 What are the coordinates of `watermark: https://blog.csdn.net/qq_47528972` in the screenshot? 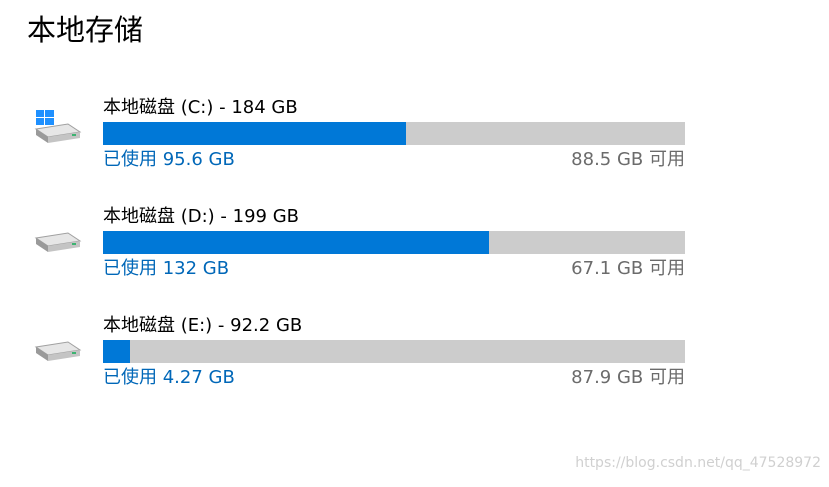 It's located at (698, 463).